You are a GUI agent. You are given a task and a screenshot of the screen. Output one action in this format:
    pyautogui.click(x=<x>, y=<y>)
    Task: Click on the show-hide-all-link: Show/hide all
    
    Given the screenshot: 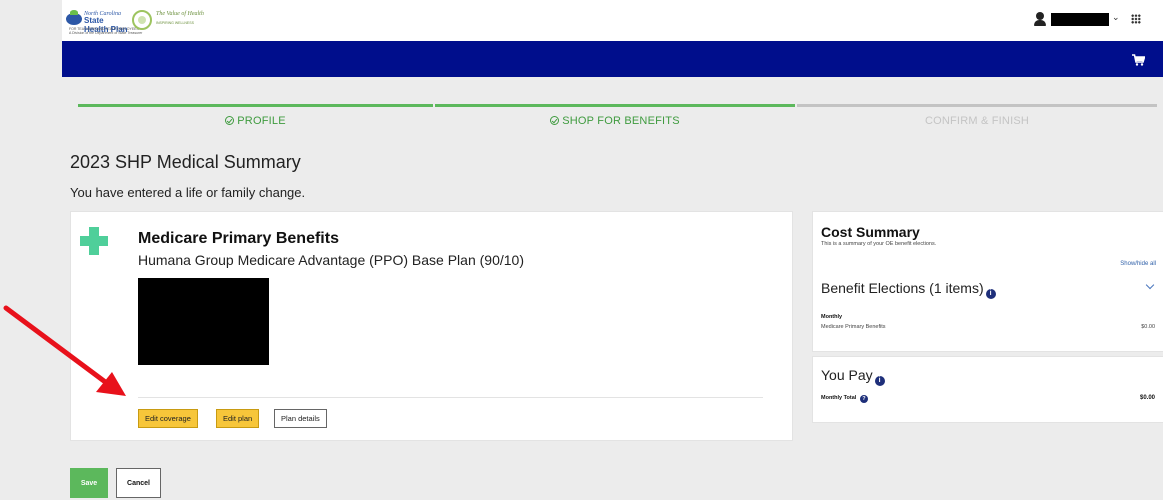 What is the action you would take?
    pyautogui.click(x=1138, y=264)
    